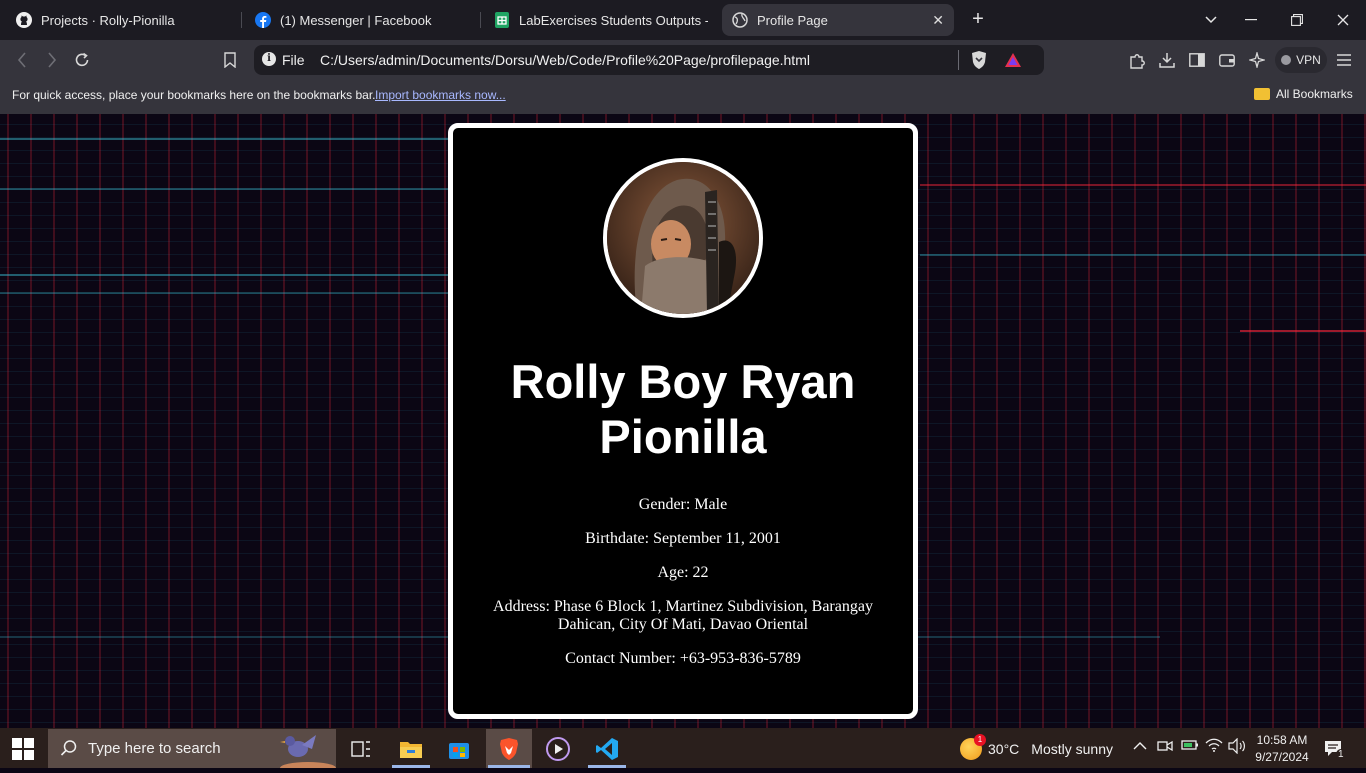 The height and width of the screenshot is (773, 1366). I want to click on folder-icon, so click(1262, 94).